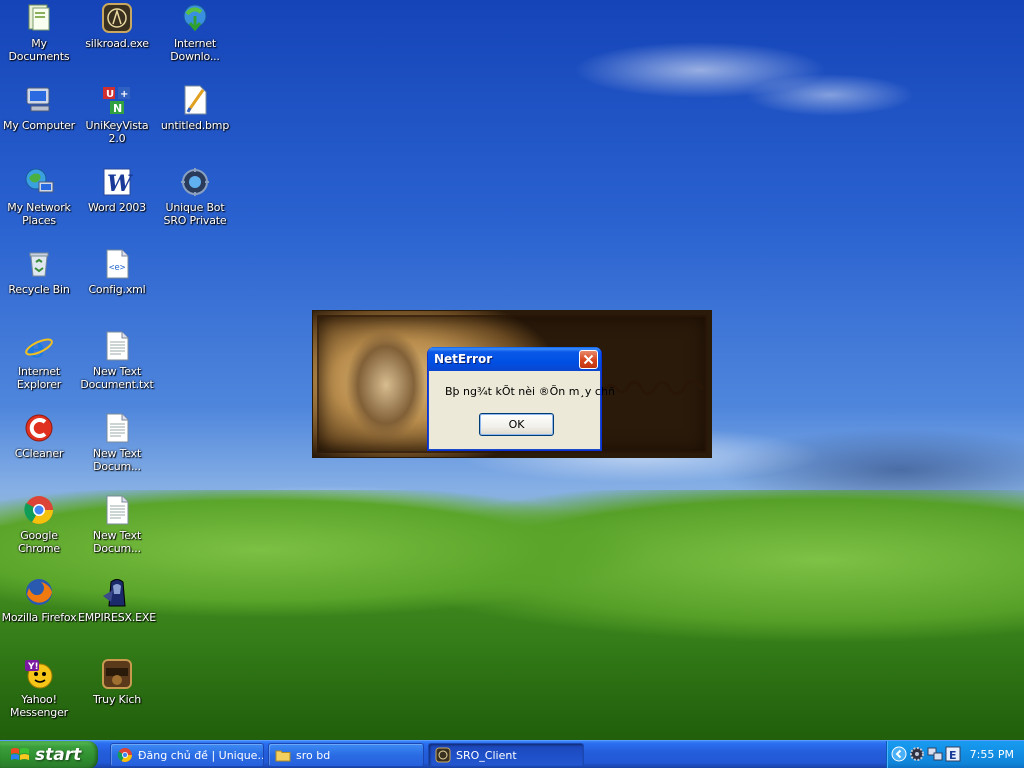 The height and width of the screenshot is (768, 1024). Describe the element at coordinates (39, 617) in the screenshot. I see `icon-label: Mozilla Firefox` at that location.